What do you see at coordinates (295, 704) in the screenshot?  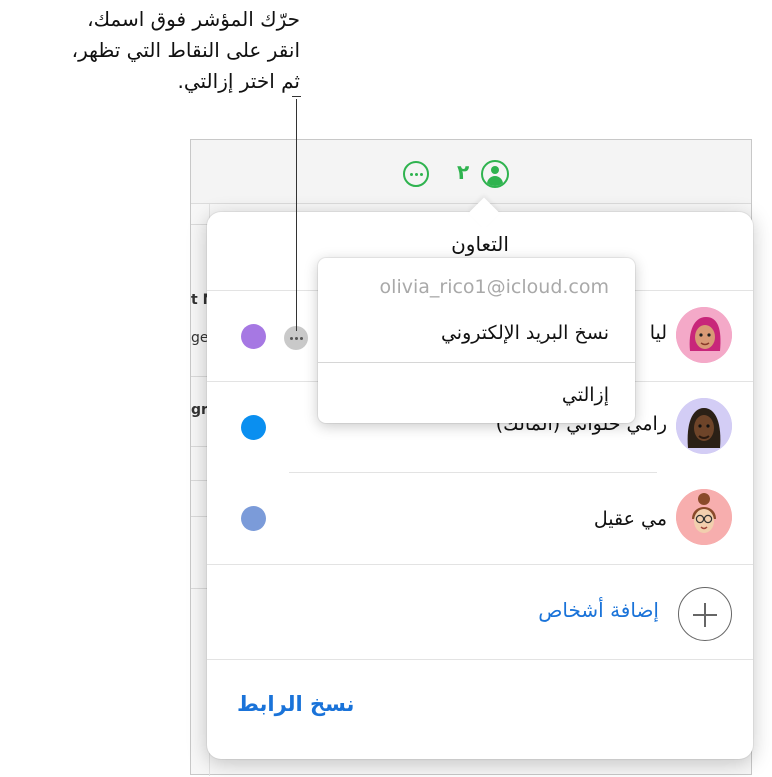 I see `copy-link-button: نسخ الرابط` at bounding box center [295, 704].